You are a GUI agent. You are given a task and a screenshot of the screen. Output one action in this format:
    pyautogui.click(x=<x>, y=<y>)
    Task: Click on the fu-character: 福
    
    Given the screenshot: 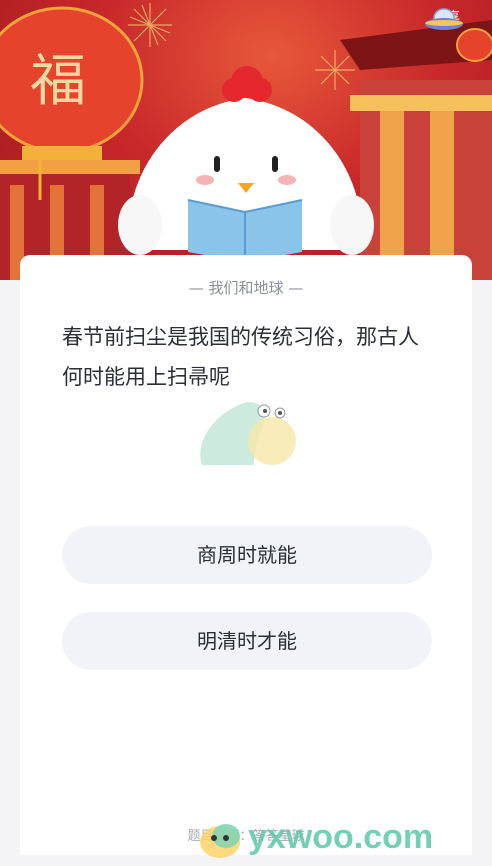 What is the action you would take?
    pyautogui.click(x=58, y=81)
    